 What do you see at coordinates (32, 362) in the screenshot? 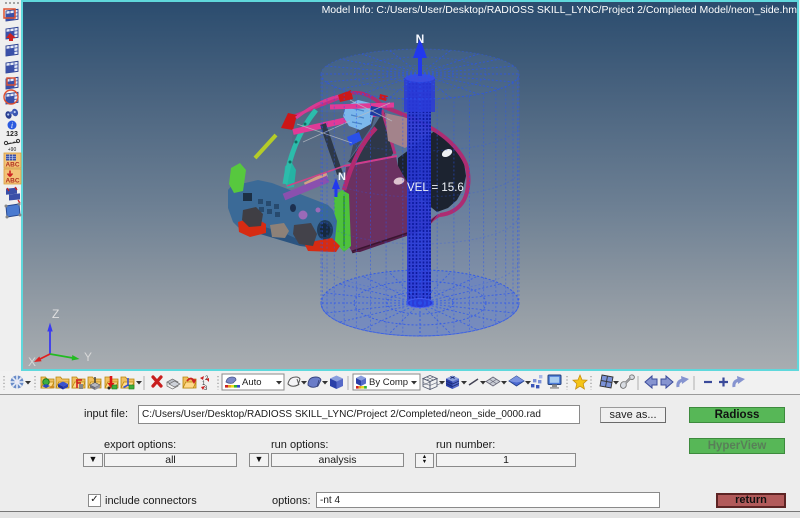
I see `svg-text: X` at bounding box center [32, 362].